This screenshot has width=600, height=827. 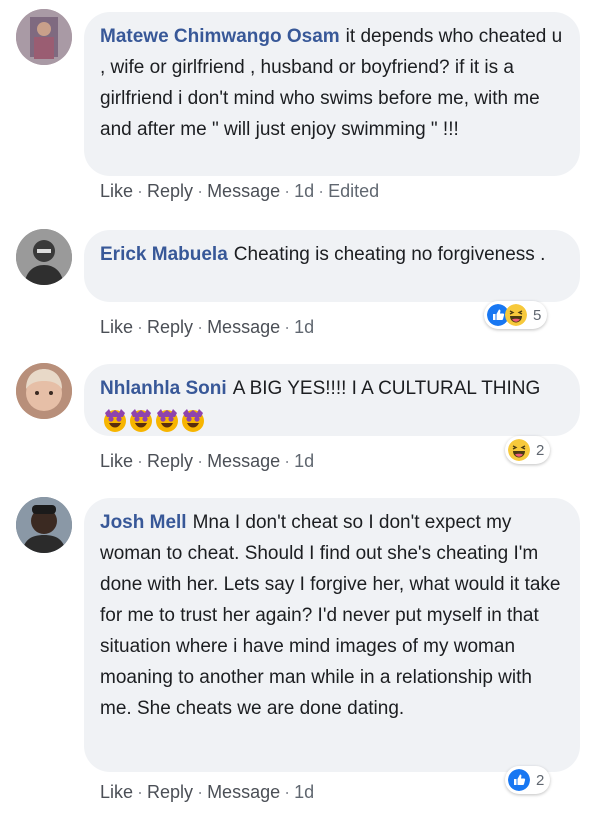 What do you see at coordinates (389, 254) in the screenshot?
I see `comment-text: Cheating is cheating no forgiveness .` at bounding box center [389, 254].